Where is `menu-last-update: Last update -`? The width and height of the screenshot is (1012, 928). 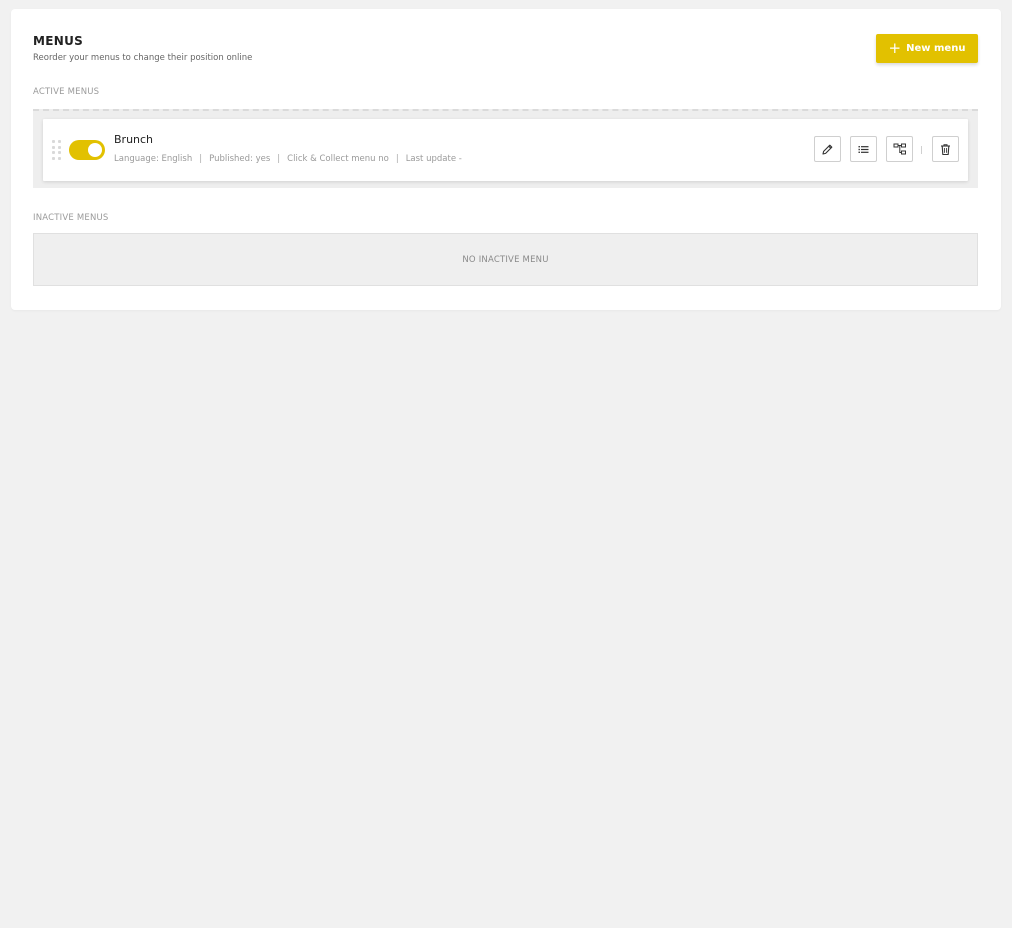 menu-last-update: Last update - is located at coordinates (433, 159).